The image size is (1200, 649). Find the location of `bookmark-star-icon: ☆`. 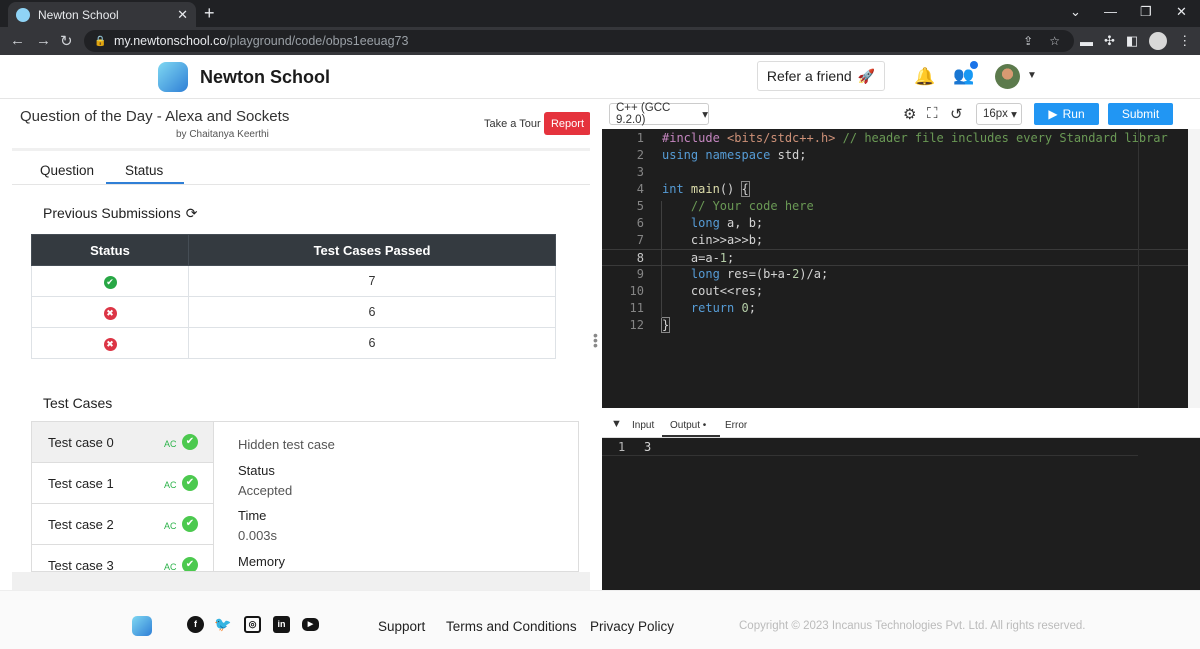

bookmark-star-icon: ☆ is located at coordinates (1054, 41).